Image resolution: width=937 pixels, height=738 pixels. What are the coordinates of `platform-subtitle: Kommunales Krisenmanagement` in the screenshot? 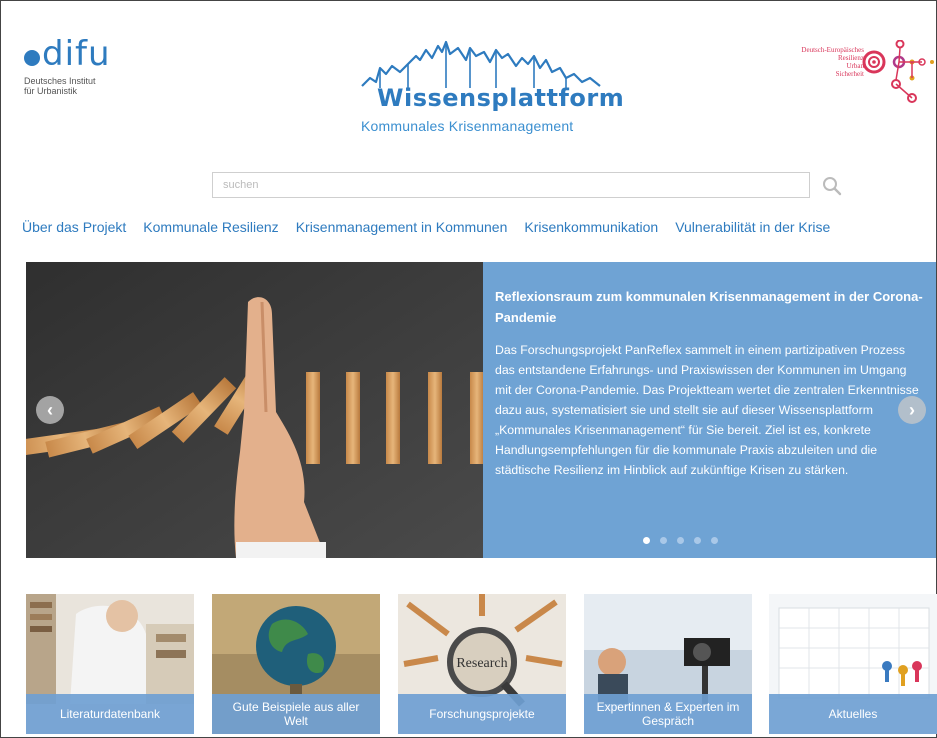 It's located at (467, 126).